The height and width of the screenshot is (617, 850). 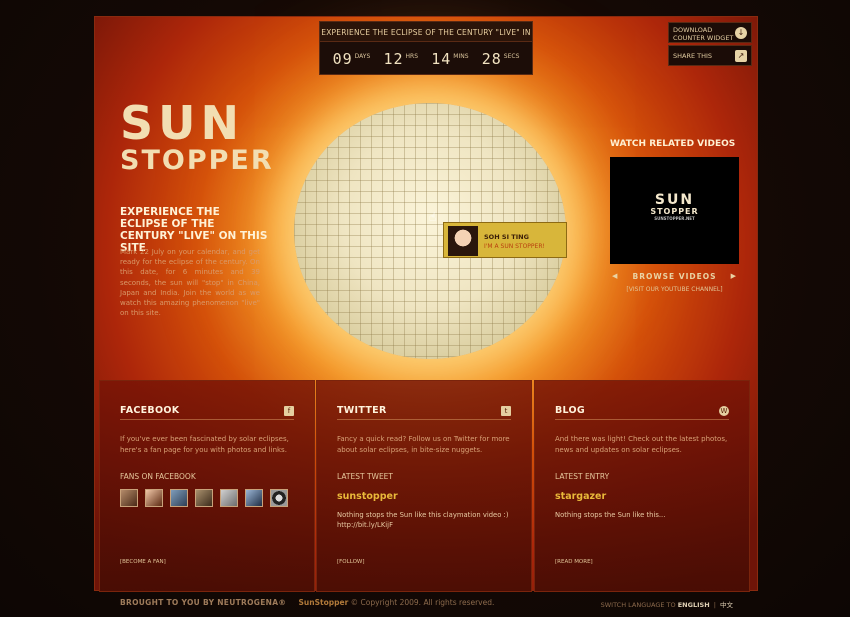 I want to click on user-tooltip: SOH SI TING I'M A SUN STOPPER!, so click(x=505, y=240).